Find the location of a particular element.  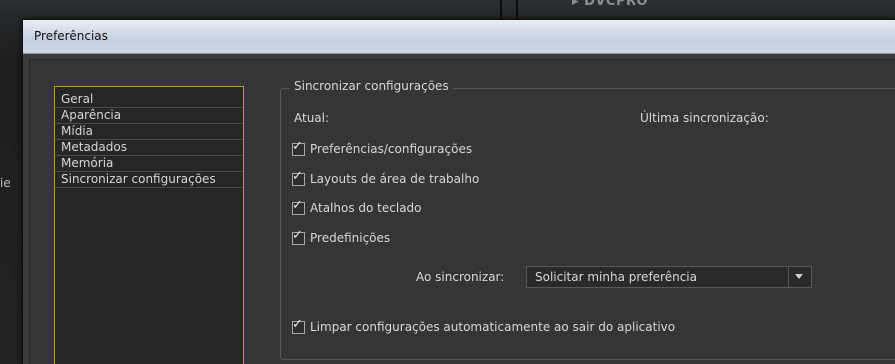

dropdown-button is located at coordinates (799, 277).